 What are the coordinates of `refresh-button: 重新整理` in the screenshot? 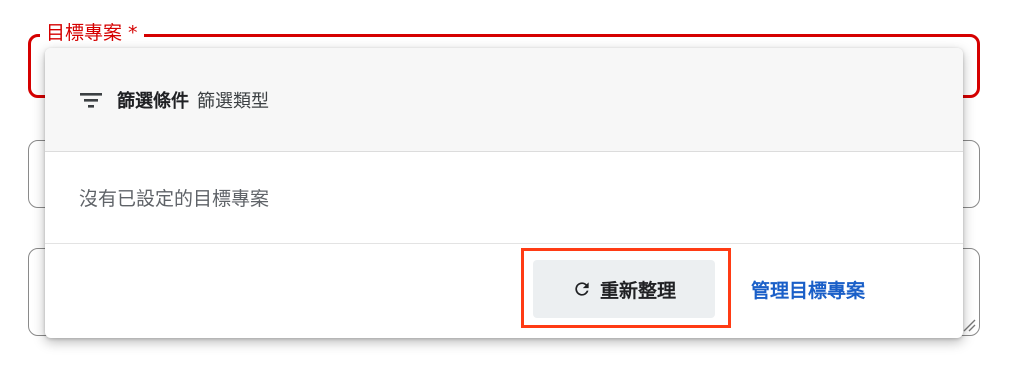 It's located at (624, 289).